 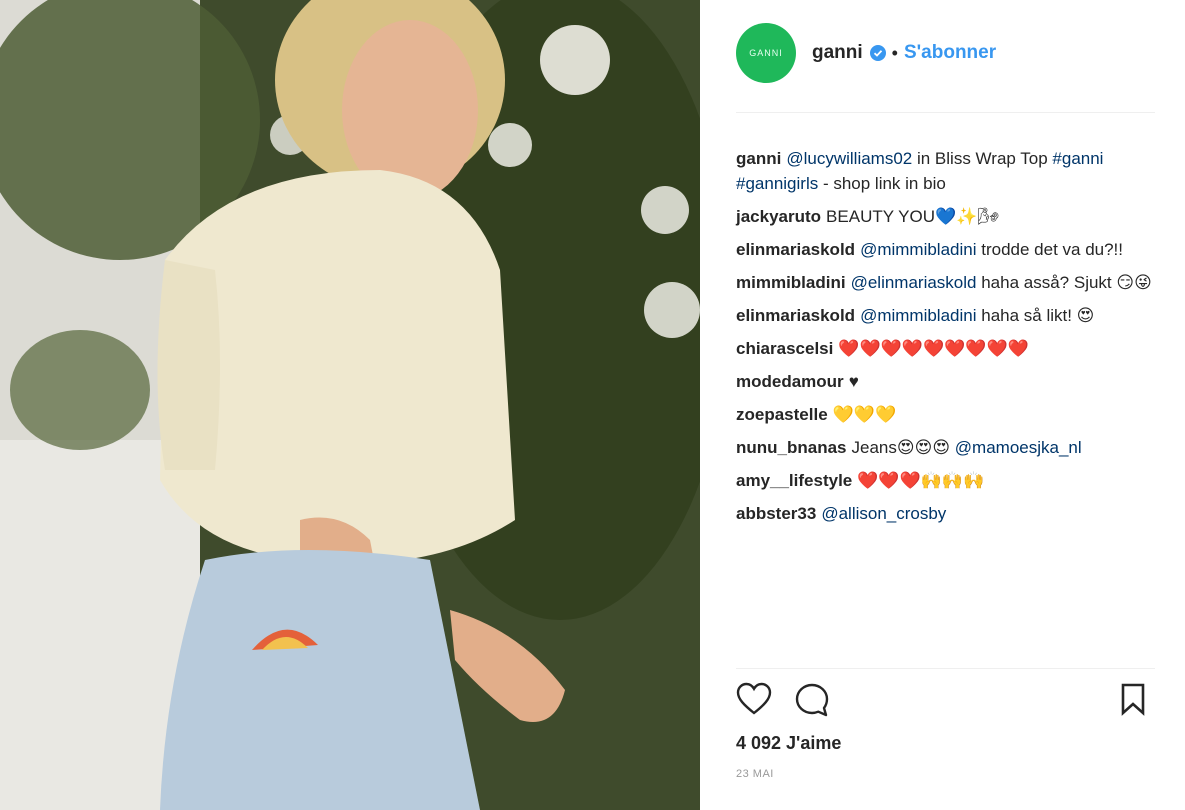 What do you see at coordinates (1133, 701) in the screenshot?
I see `bookmark-icon` at bounding box center [1133, 701].